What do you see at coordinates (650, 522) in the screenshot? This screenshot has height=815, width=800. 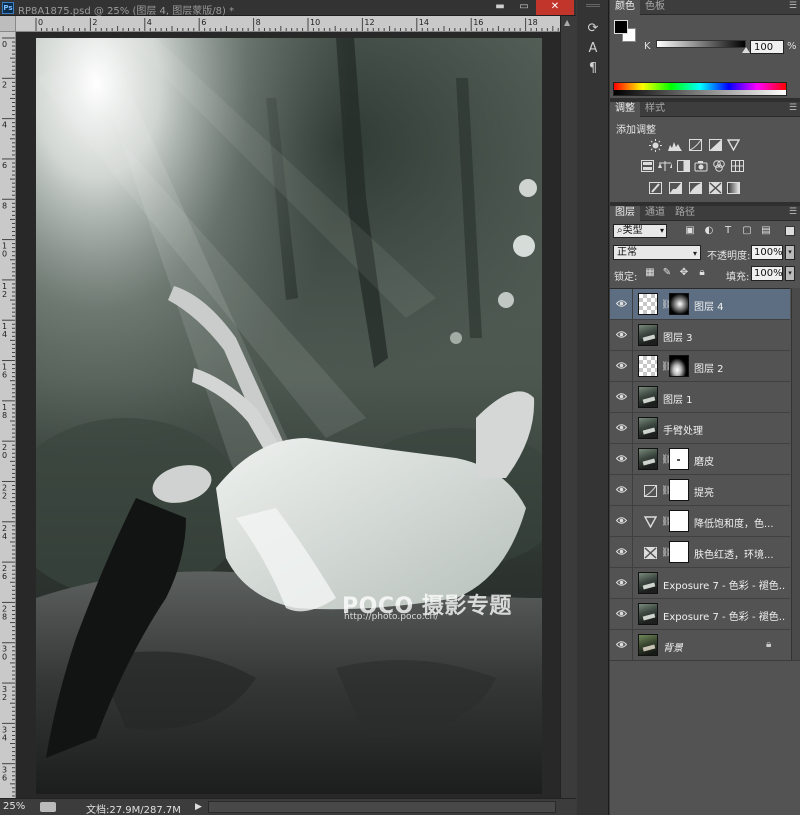 I see `vibrance-adjustment-icon` at bounding box center [650, 522].